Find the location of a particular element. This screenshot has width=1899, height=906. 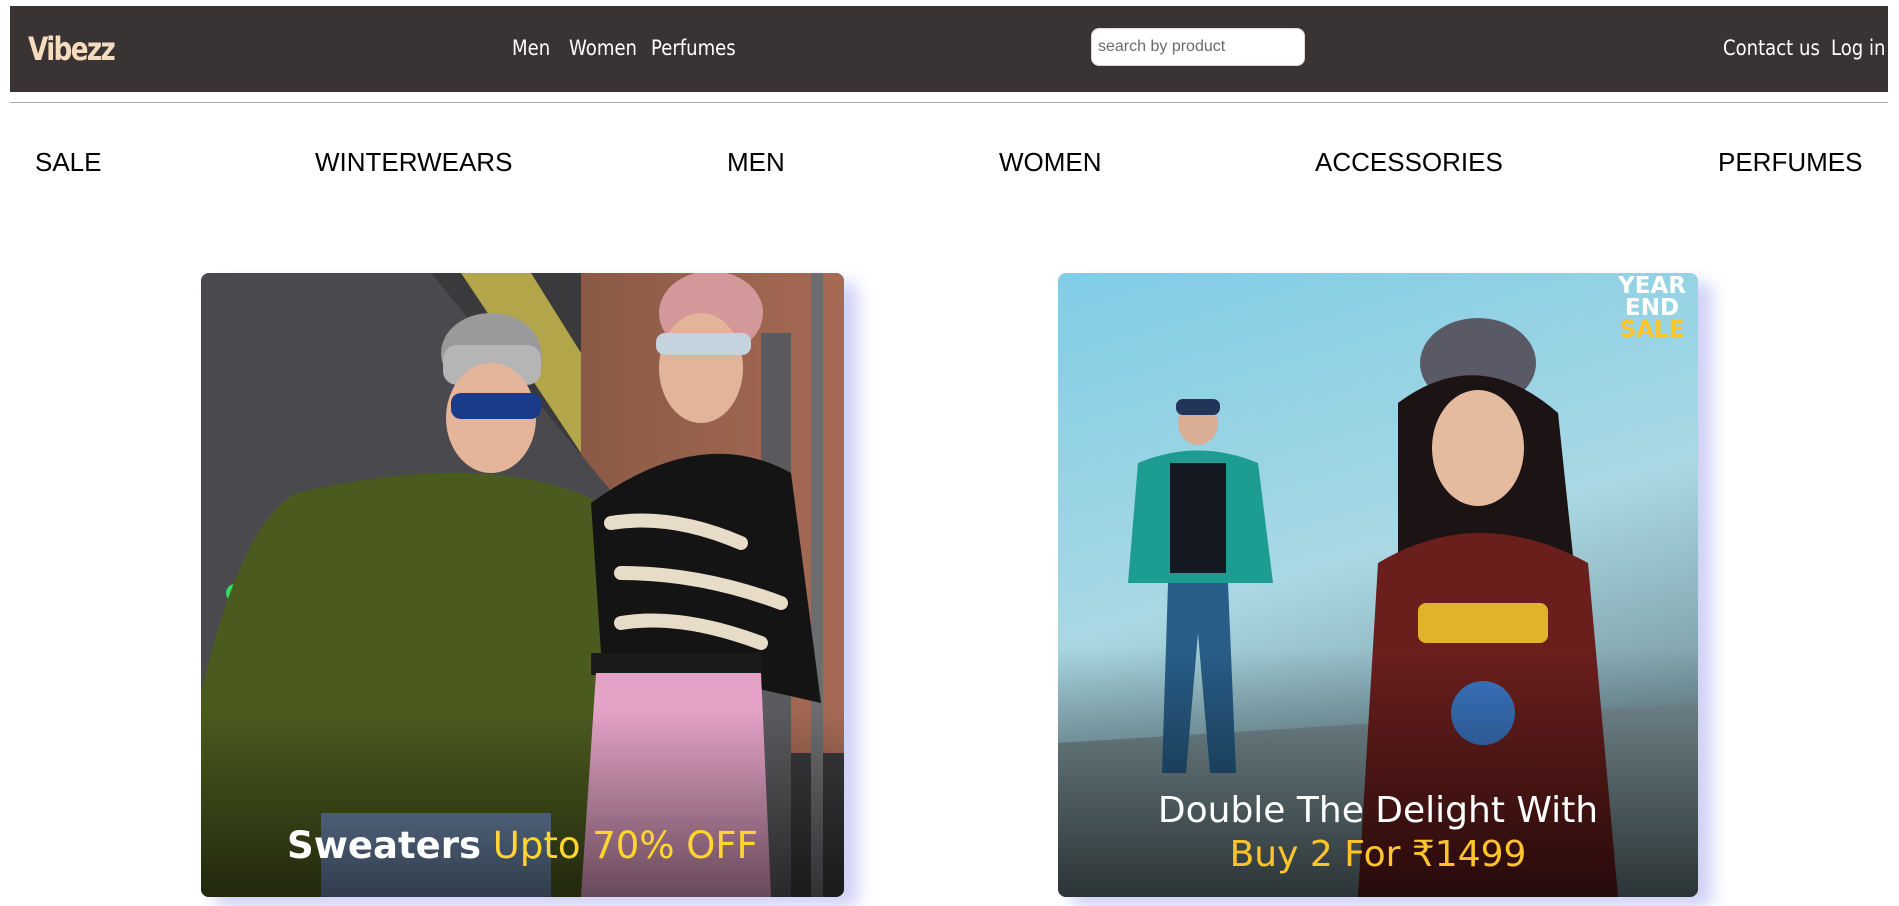

year-end-sale-badge: YEAR END SALE is located at coordinates (1652, 308).